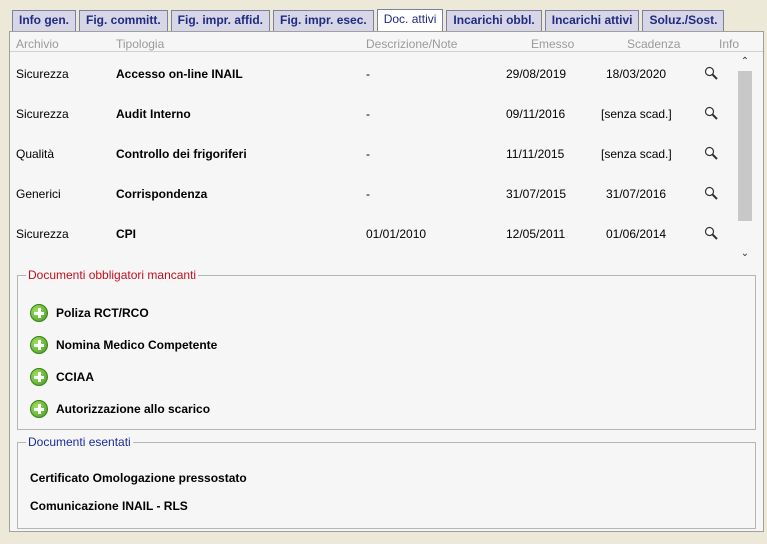 The width and height of the screenshot is (767, 544). What do you see at coordinates (323, 20) in the screenshot?
I see `tab-fig-impr-esec: Fig. impr. esec.` at bounding box center [323, 20].